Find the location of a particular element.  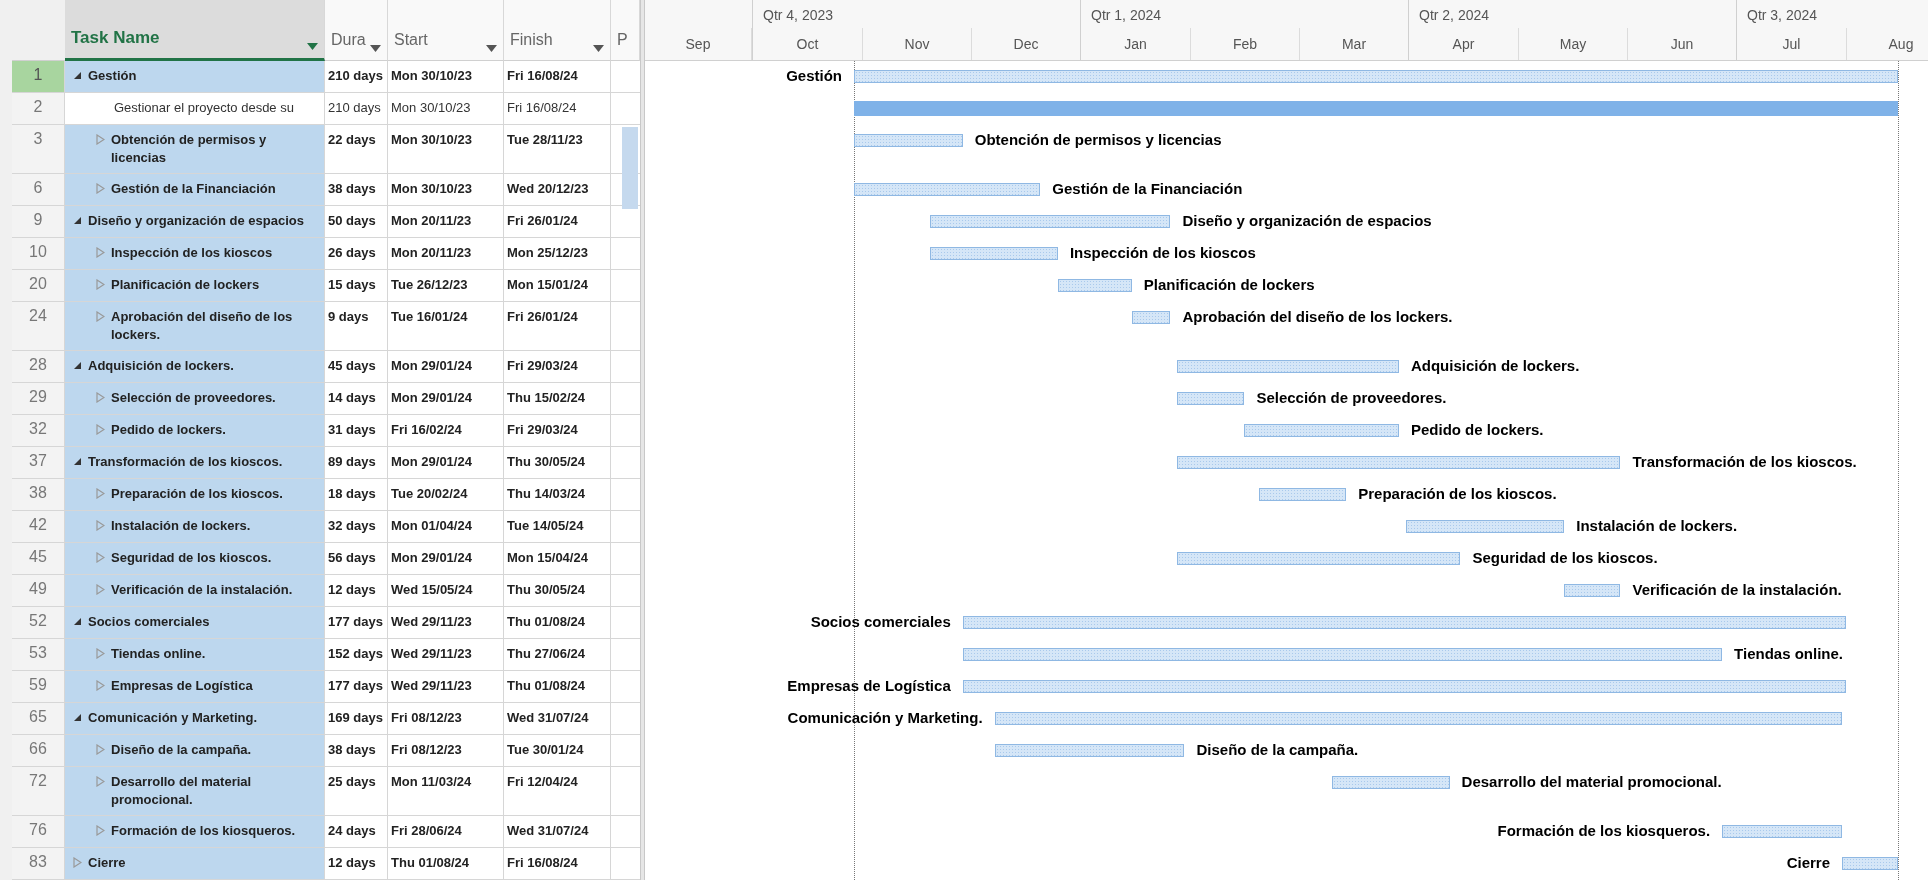

row-number: 20 is located at coordinates (38, 286).